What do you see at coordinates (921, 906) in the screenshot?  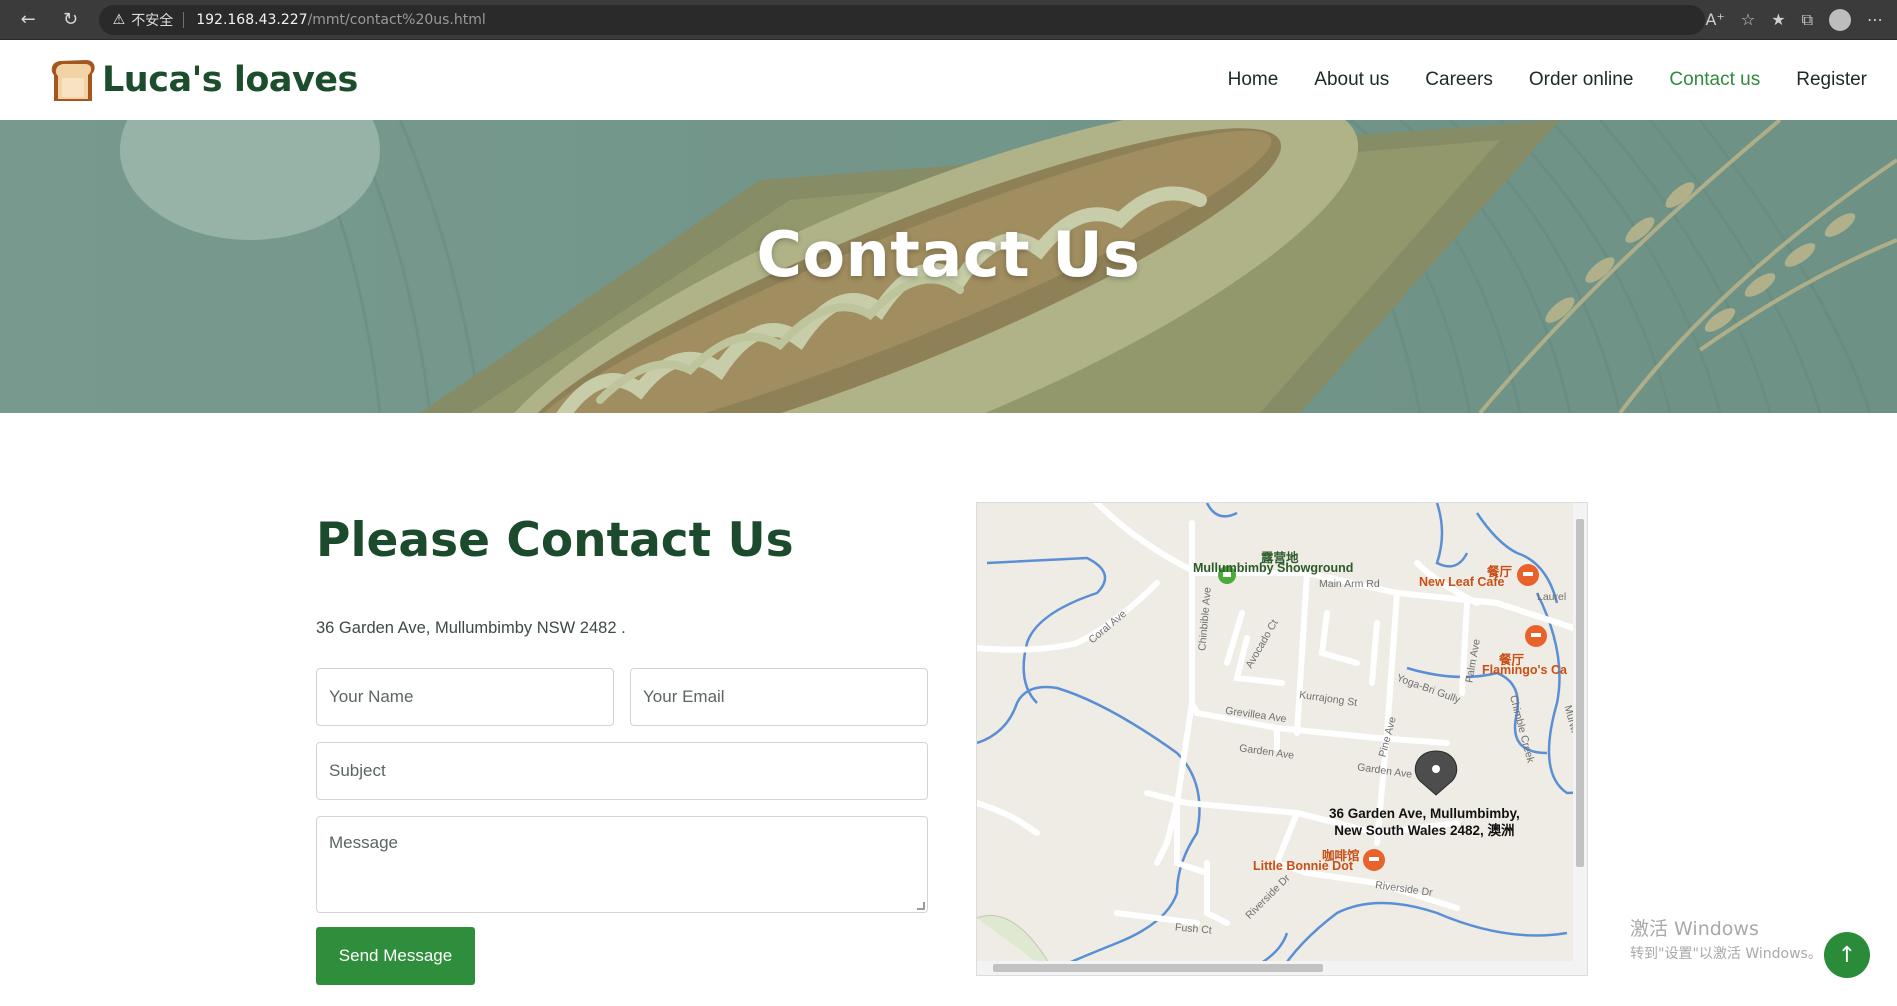 I see `resize-handle` at bounding box center [921, 906].